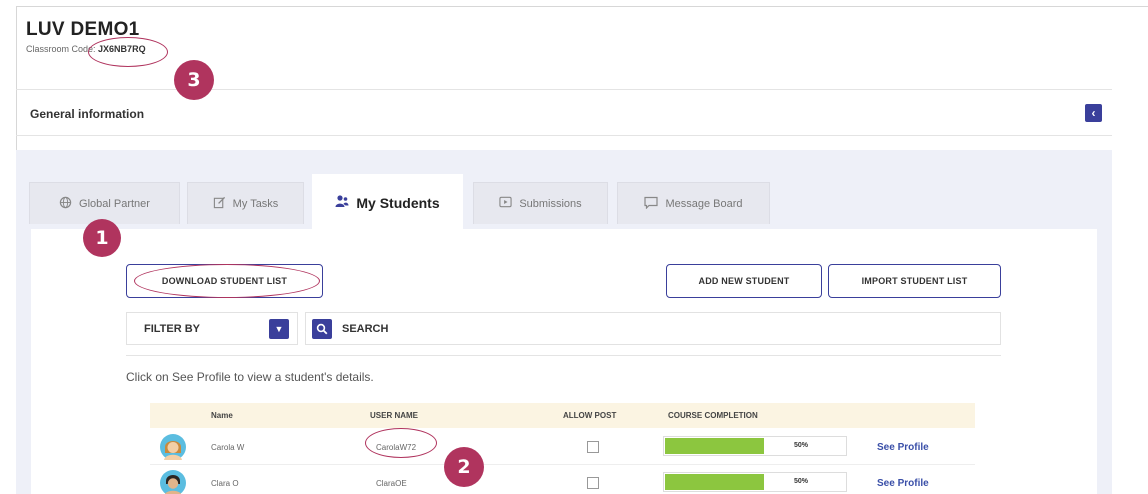 The width and height of the screenshot is (1148, 494). I want to click on play-icon, so click(505, 203).